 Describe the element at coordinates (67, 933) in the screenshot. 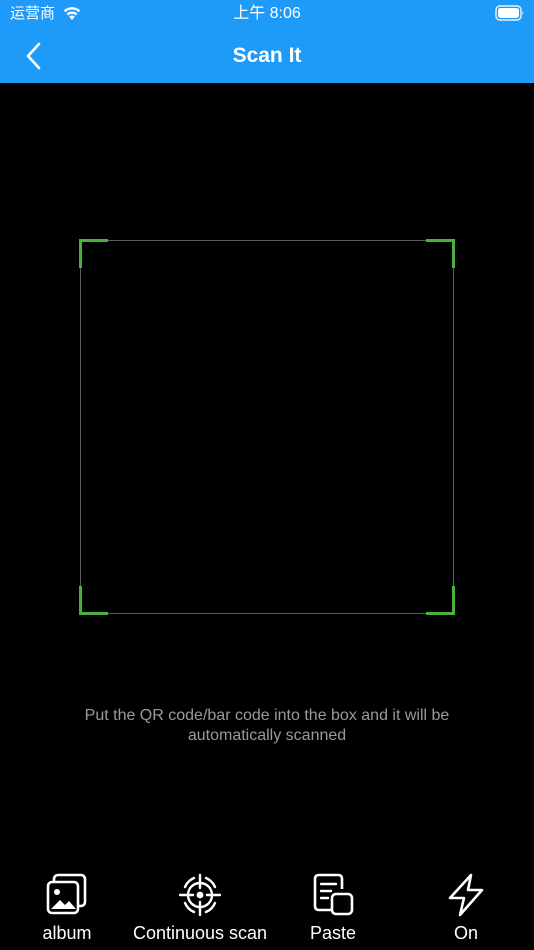

I see `album-label: album` at that location.